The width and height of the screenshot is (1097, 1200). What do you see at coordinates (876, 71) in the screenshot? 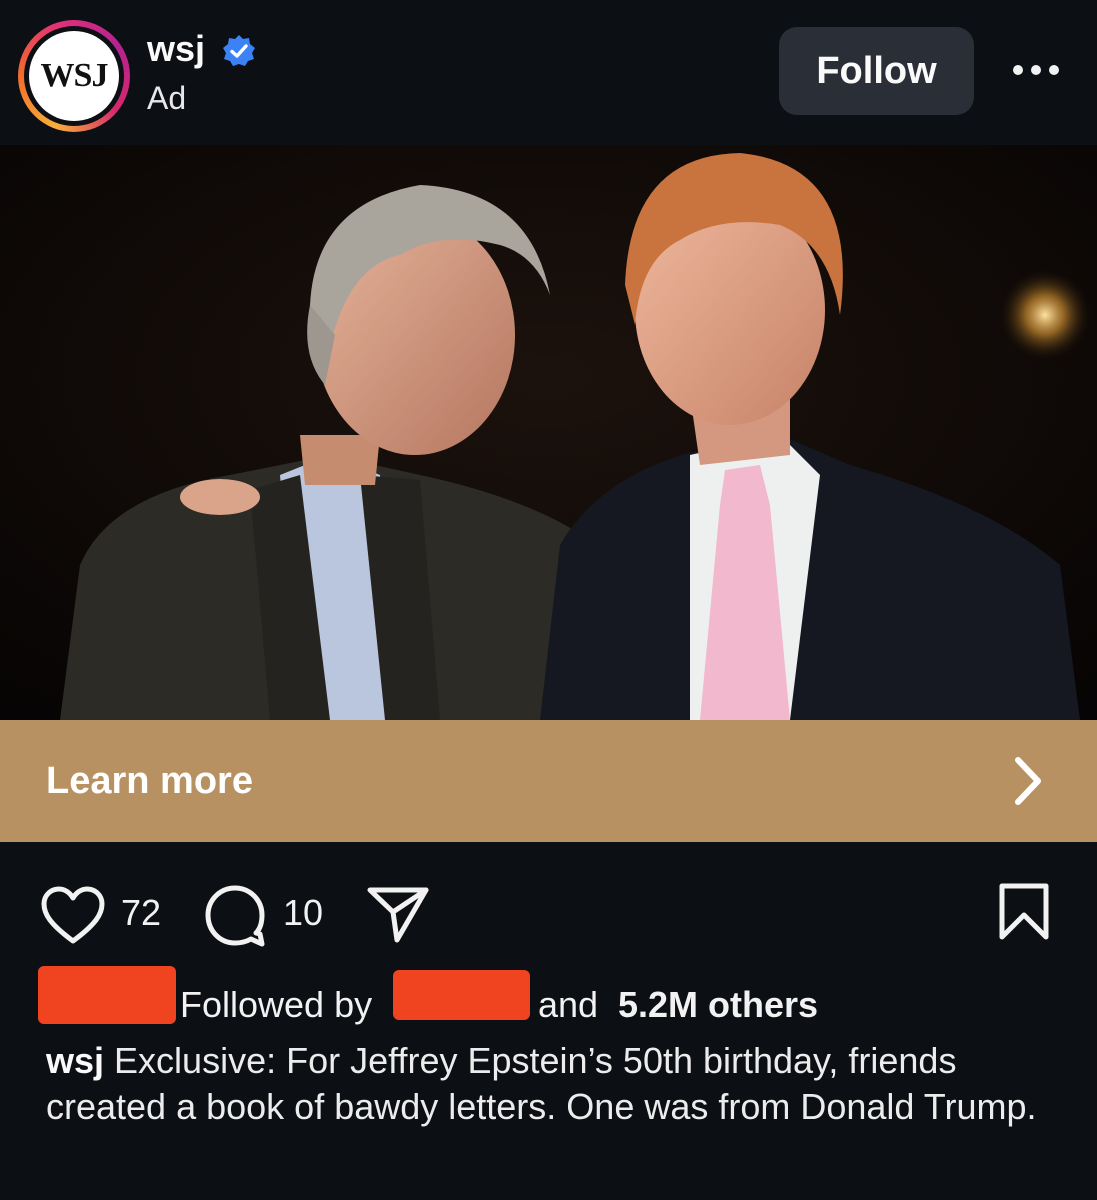
I see `follow-button: Follow` at bounding box center [876, 71].